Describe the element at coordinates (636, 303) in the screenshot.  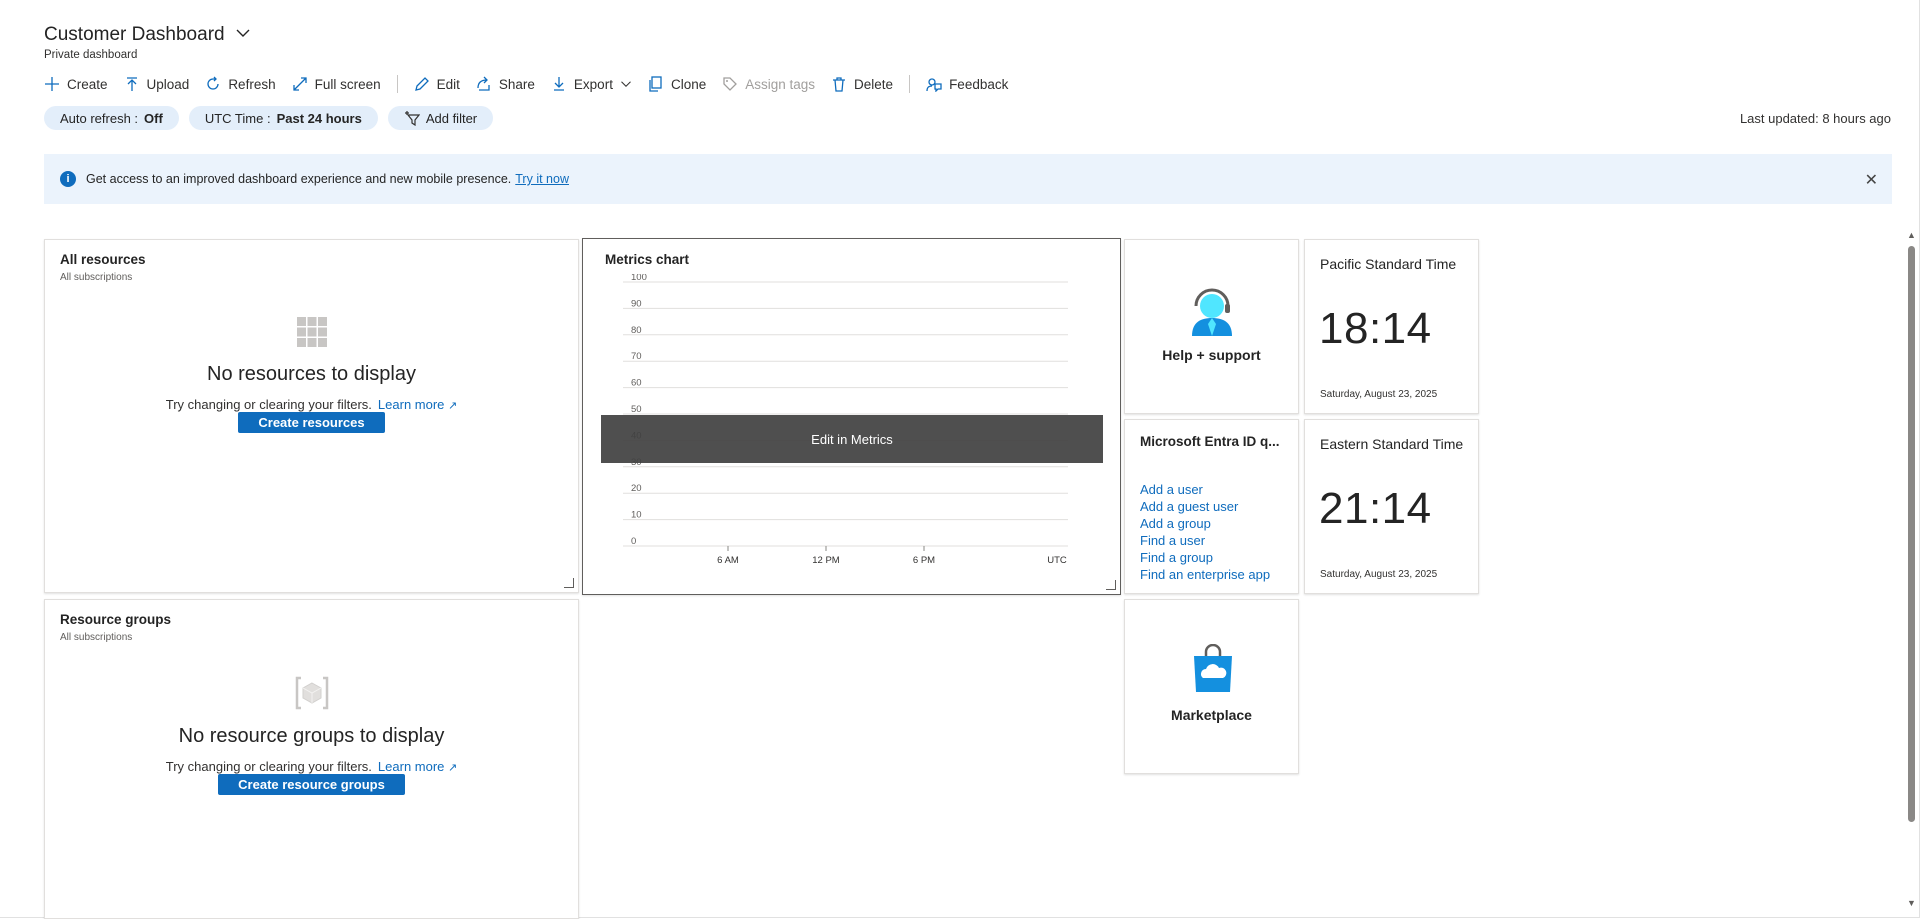
I see `y-tick-label: 90` at that location.